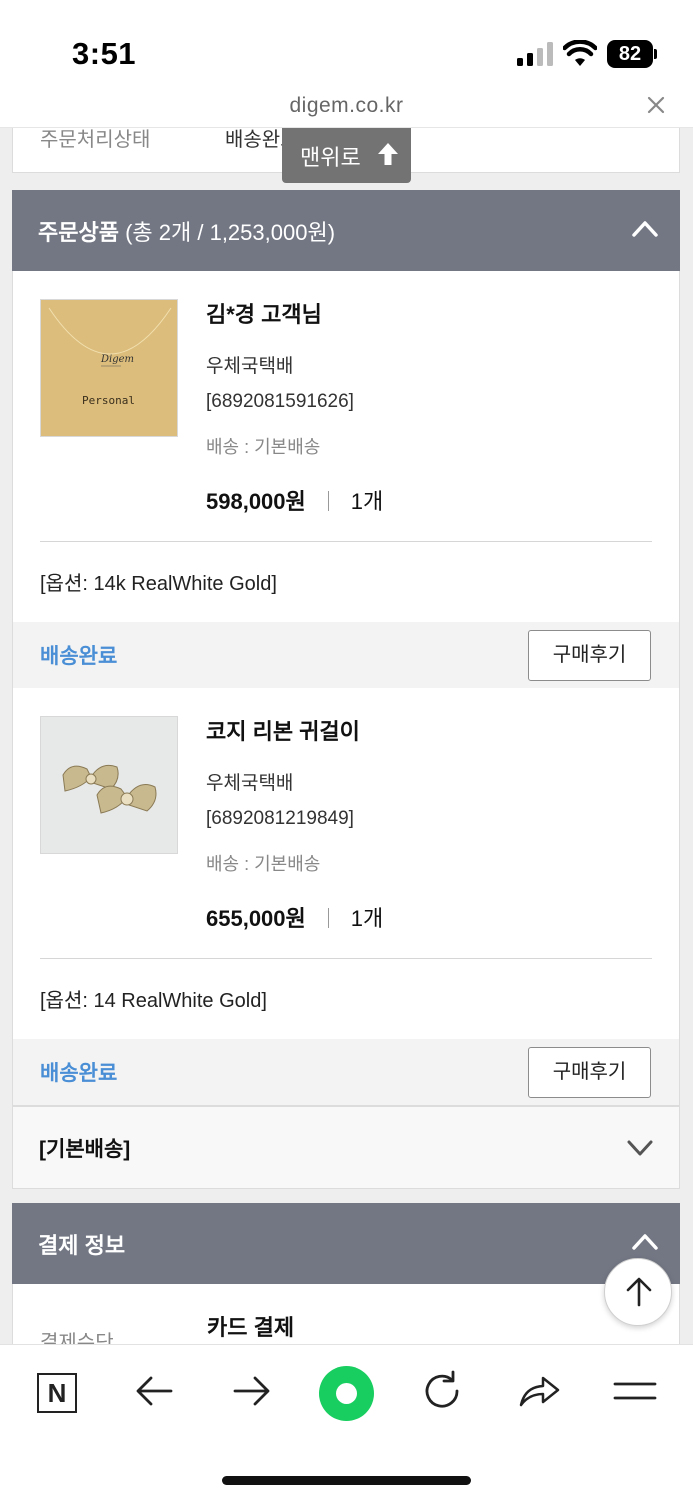  I want to click on menu-icon, so click(635, 1391).